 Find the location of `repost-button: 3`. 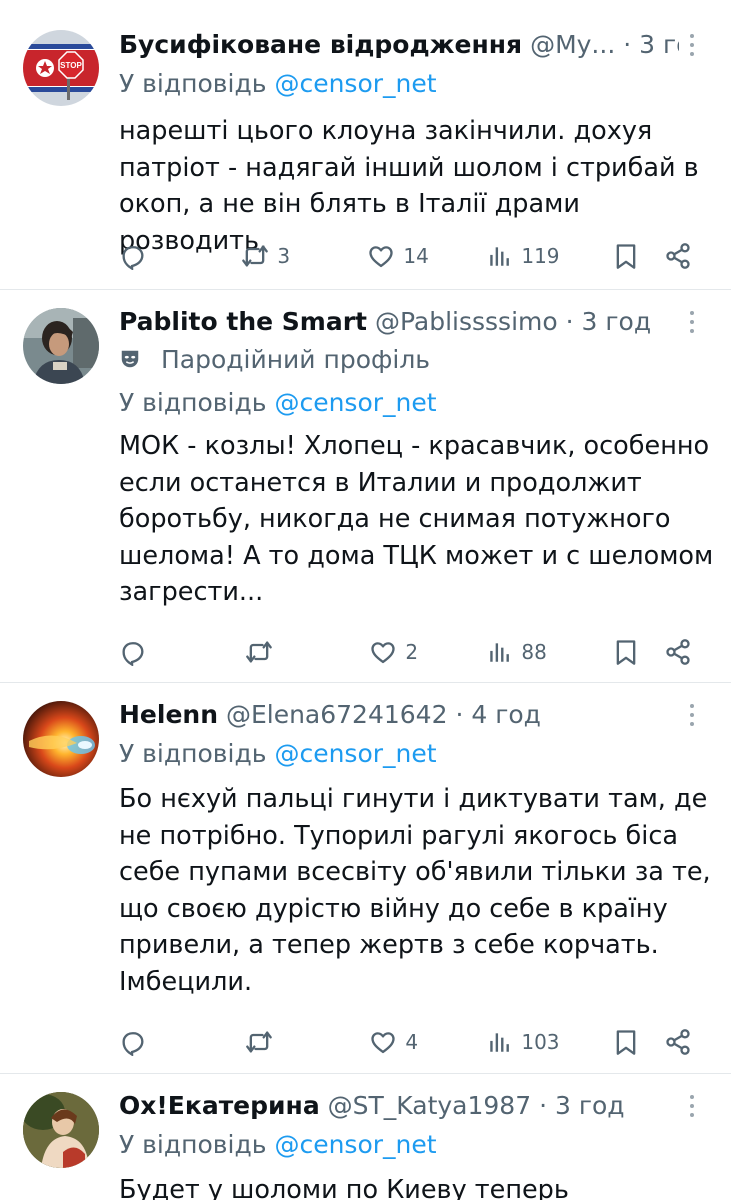

repost-button: 3 is located at coordinates (265, 254).